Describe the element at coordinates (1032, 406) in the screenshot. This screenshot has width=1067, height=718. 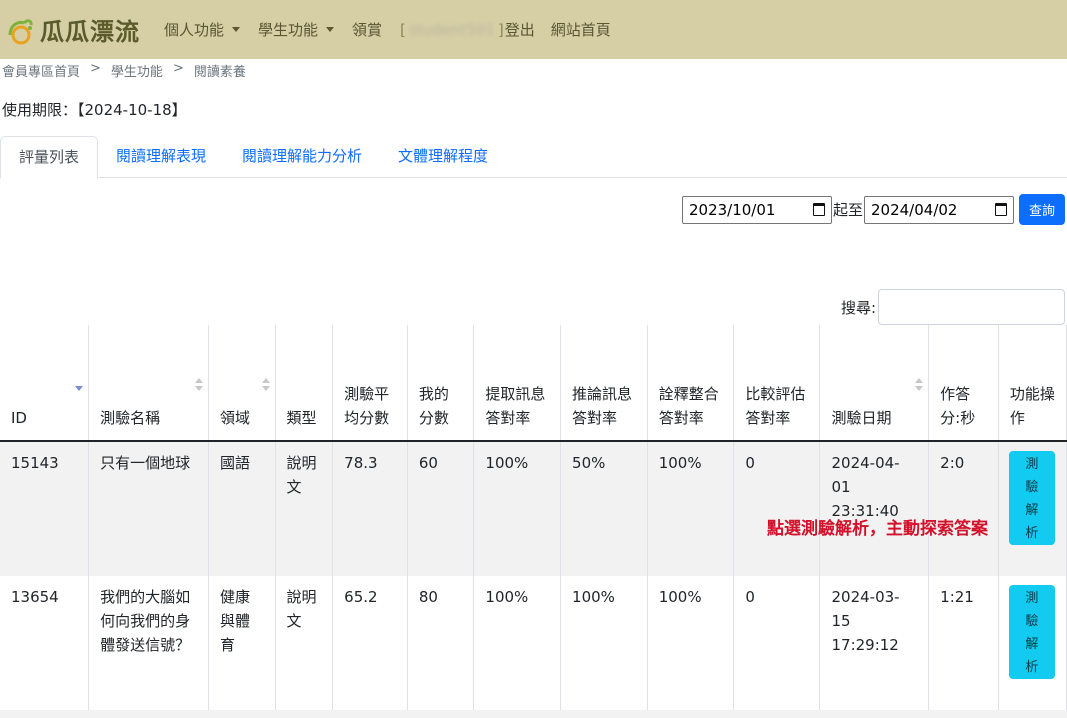
I see `col-header-label: 功能操作` at that location.